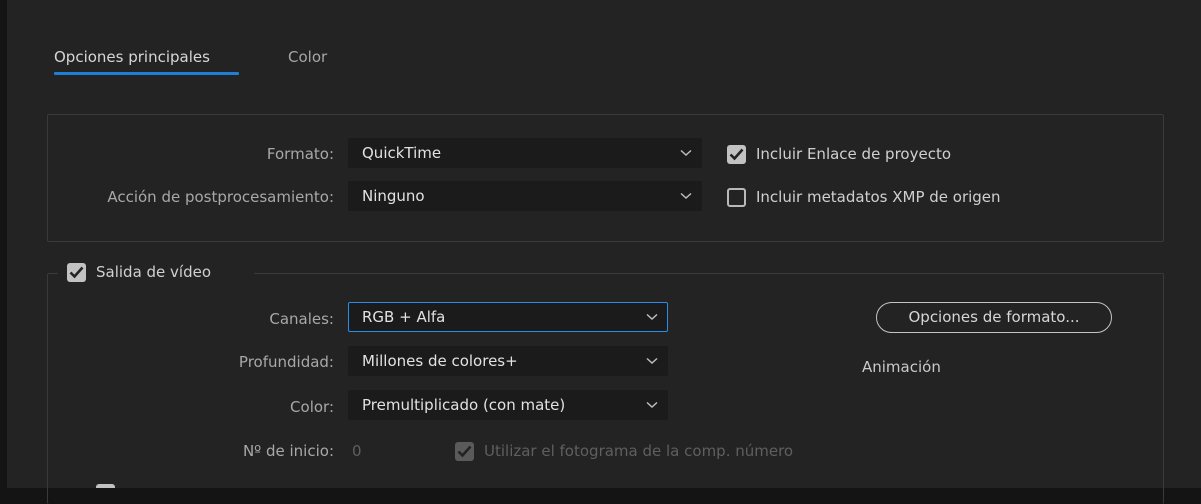 The image size is (1201, 504). I want to click on channels-label: Canales:, so click(301, 319).